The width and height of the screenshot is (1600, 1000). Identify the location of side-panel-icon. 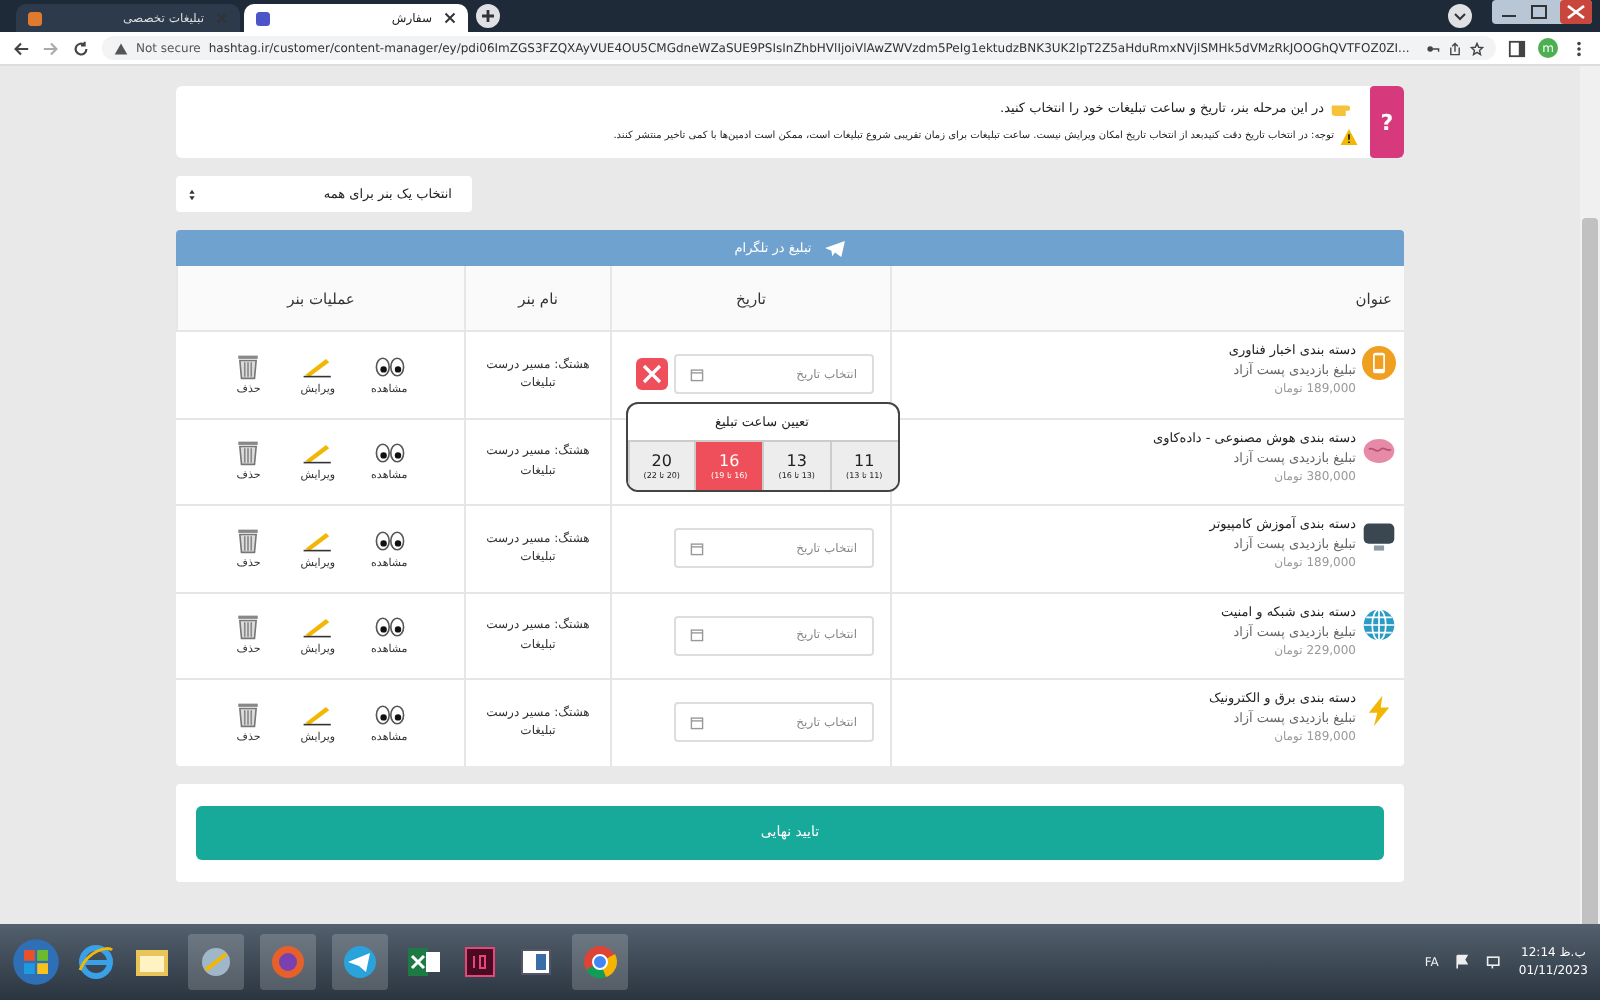
(1517, 48).